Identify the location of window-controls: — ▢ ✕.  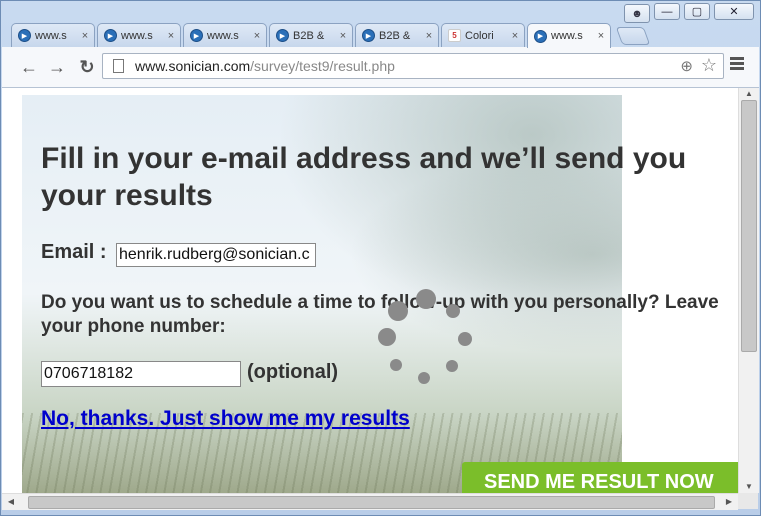
(704, 11).